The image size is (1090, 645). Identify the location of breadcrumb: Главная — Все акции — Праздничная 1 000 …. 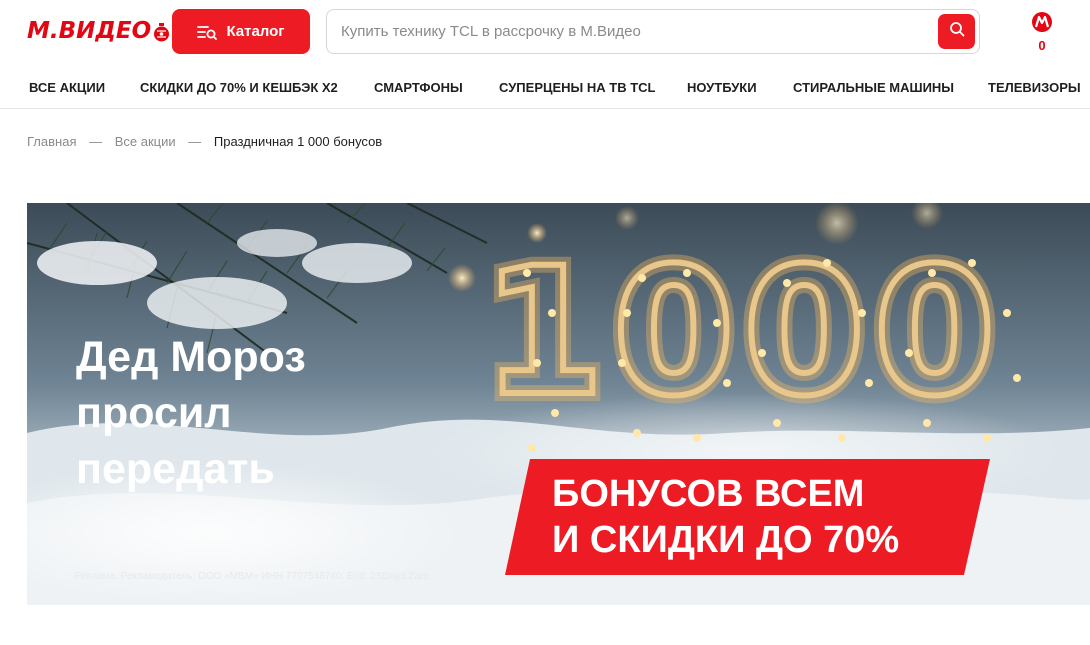
(204, 141).